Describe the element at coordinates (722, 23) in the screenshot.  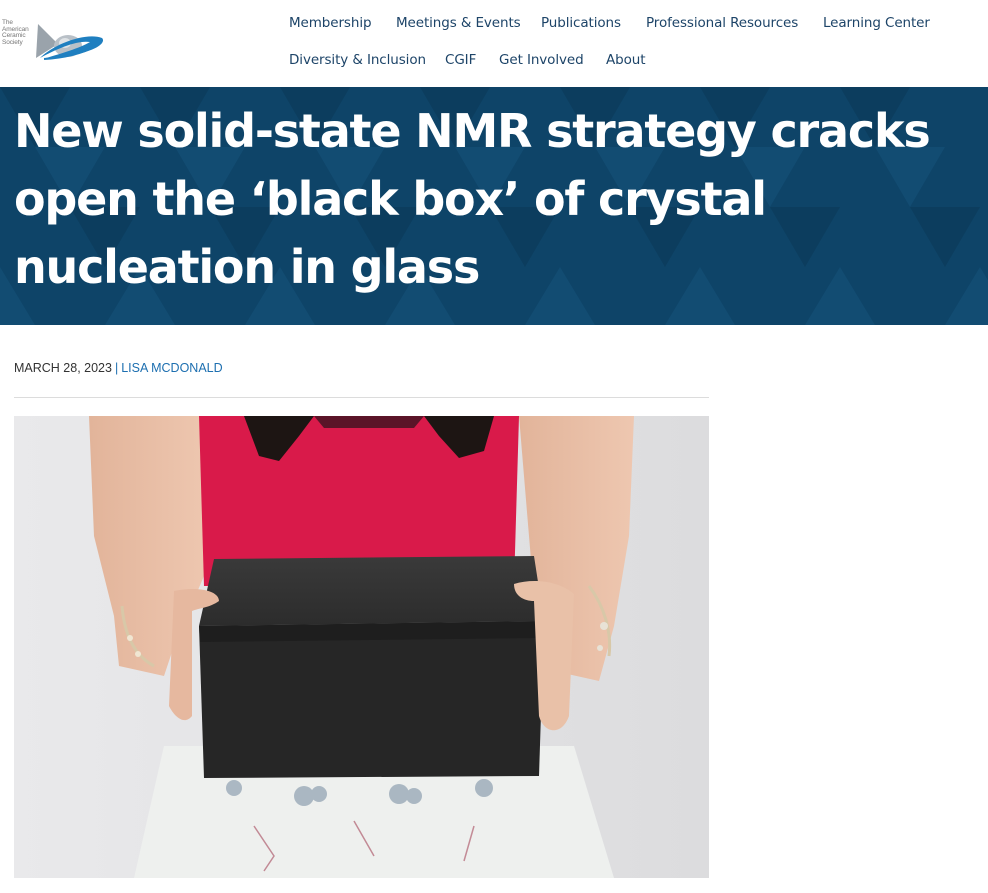
I see `nav-professional-resources: Professional Resources` at that location.